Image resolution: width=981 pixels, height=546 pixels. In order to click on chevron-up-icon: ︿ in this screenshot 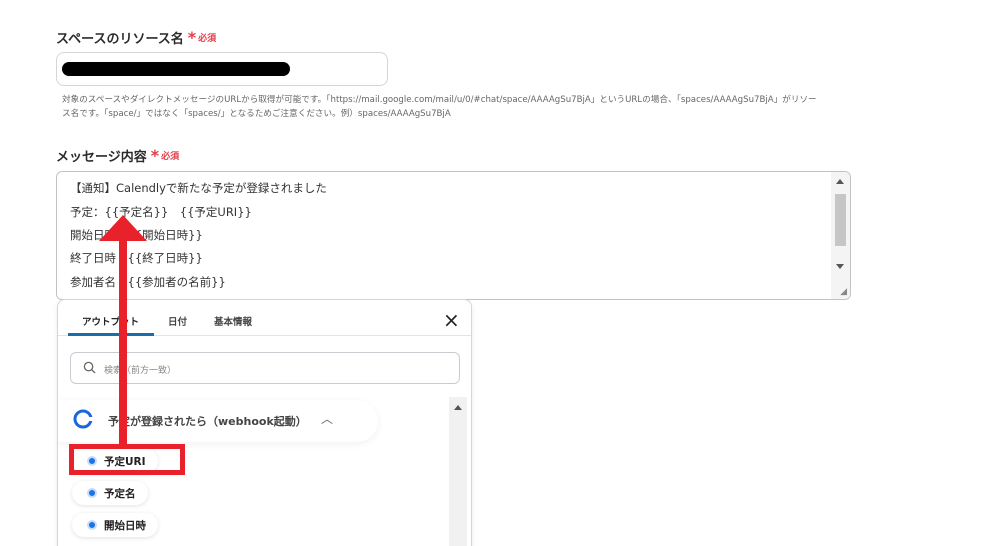, I will do `click(327, 418)`.